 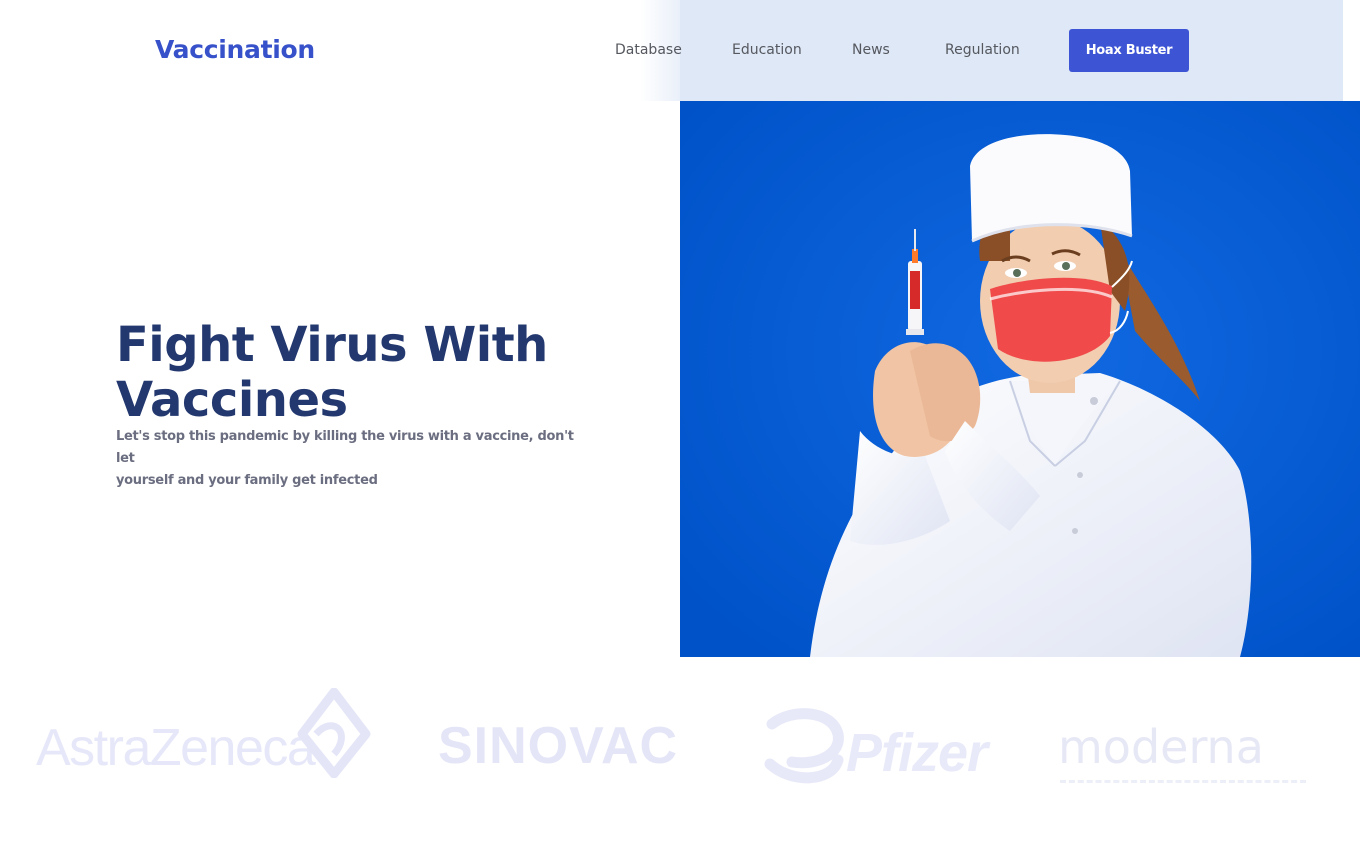 What do you see at coordinates (235, 49) in the screenshot?
I see `site-logo: Vaccination` at bounding box center [235, 49].